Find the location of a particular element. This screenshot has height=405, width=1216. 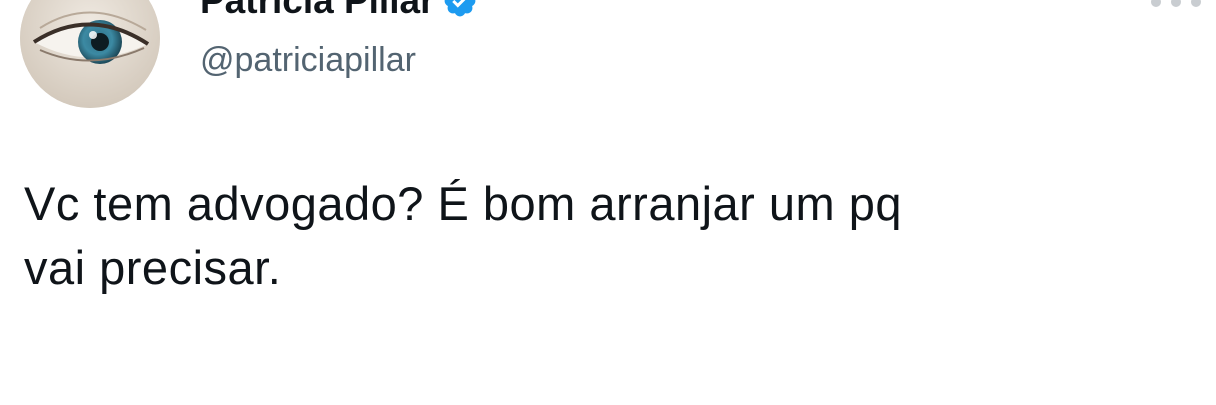

author-handle: @patriciapillar is located at coordinates (308, 60).